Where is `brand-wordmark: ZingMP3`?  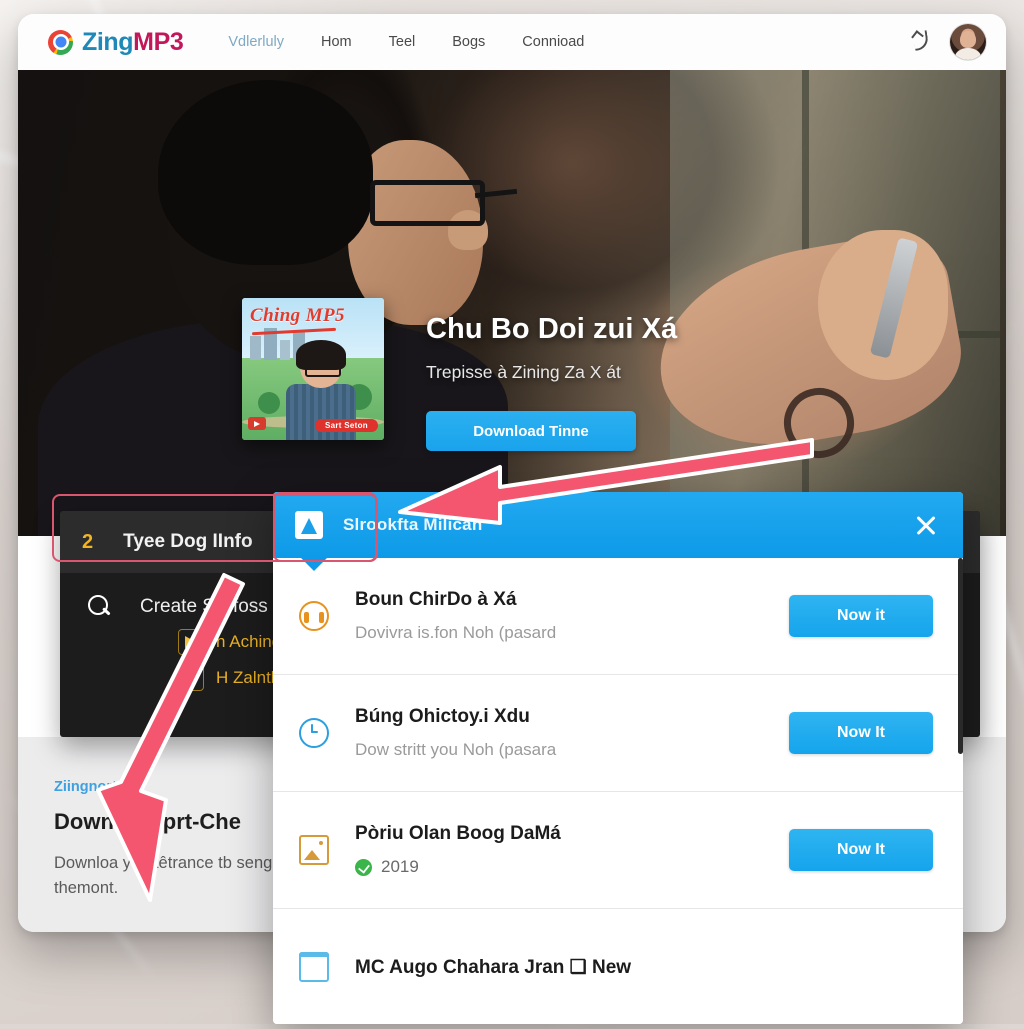
brand-wordmark: ZingMP3 is located at coordinates (133, 42).